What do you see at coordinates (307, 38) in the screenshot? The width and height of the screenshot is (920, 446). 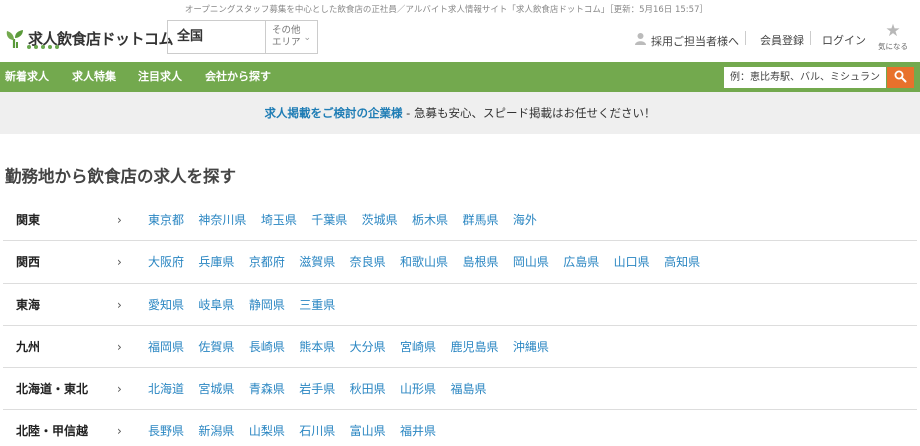 I see `chevron-down-icon: ⌄` at bounding box center [307, 38].